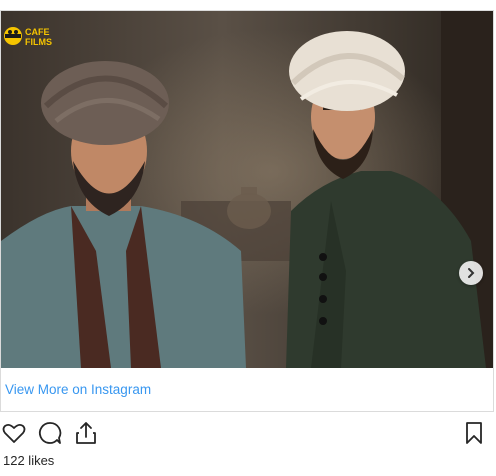 The height and width of the screenshot is (476, 496). I want to click on bookmark-icon, so click(474, 433).